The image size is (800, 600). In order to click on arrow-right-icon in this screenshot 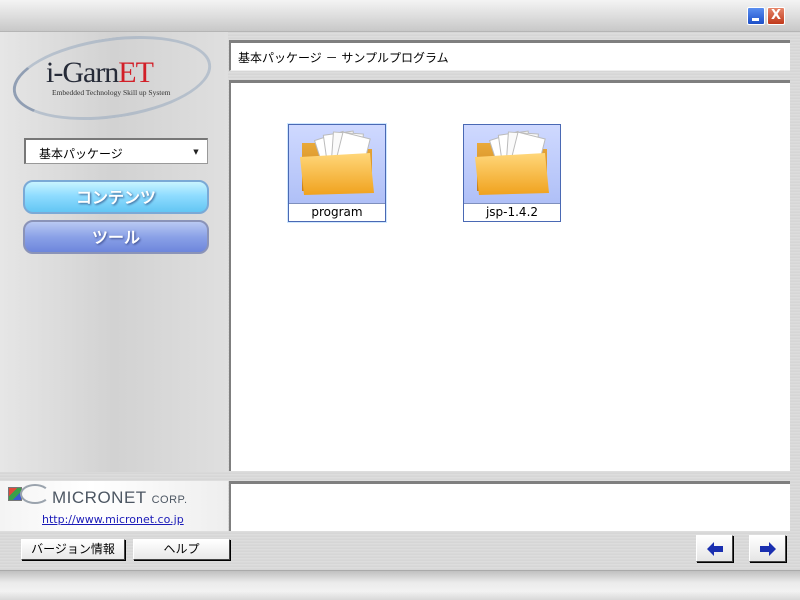, I will do `click(768, 549)`.